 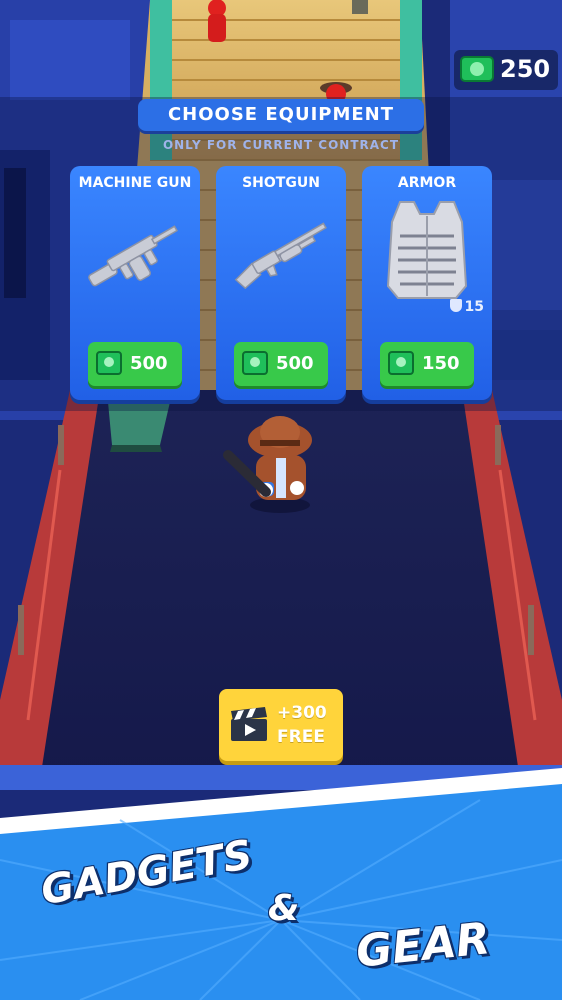 I want to click on buy-shotgun-button: 500, so click(x=281, y=364).